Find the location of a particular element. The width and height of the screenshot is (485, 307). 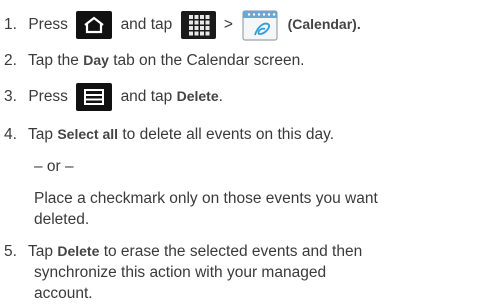

step-text: Tap the is located at coordinates (53, 60).